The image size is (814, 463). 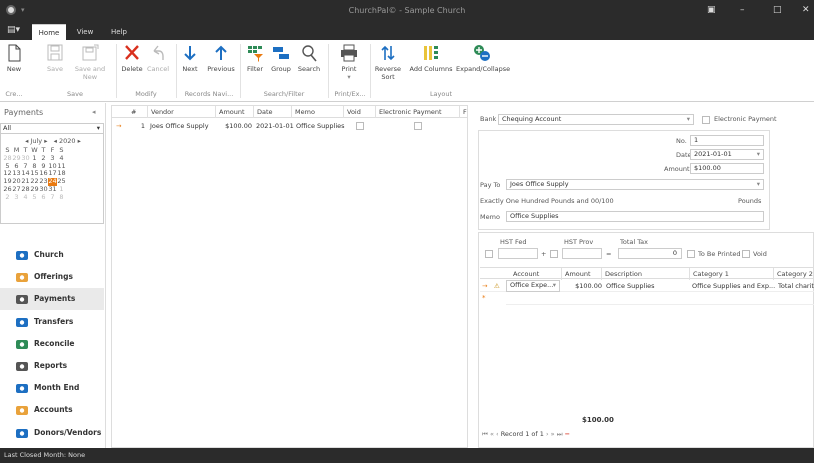 I want to click on group-button: Group, so click(x=281, y=58).